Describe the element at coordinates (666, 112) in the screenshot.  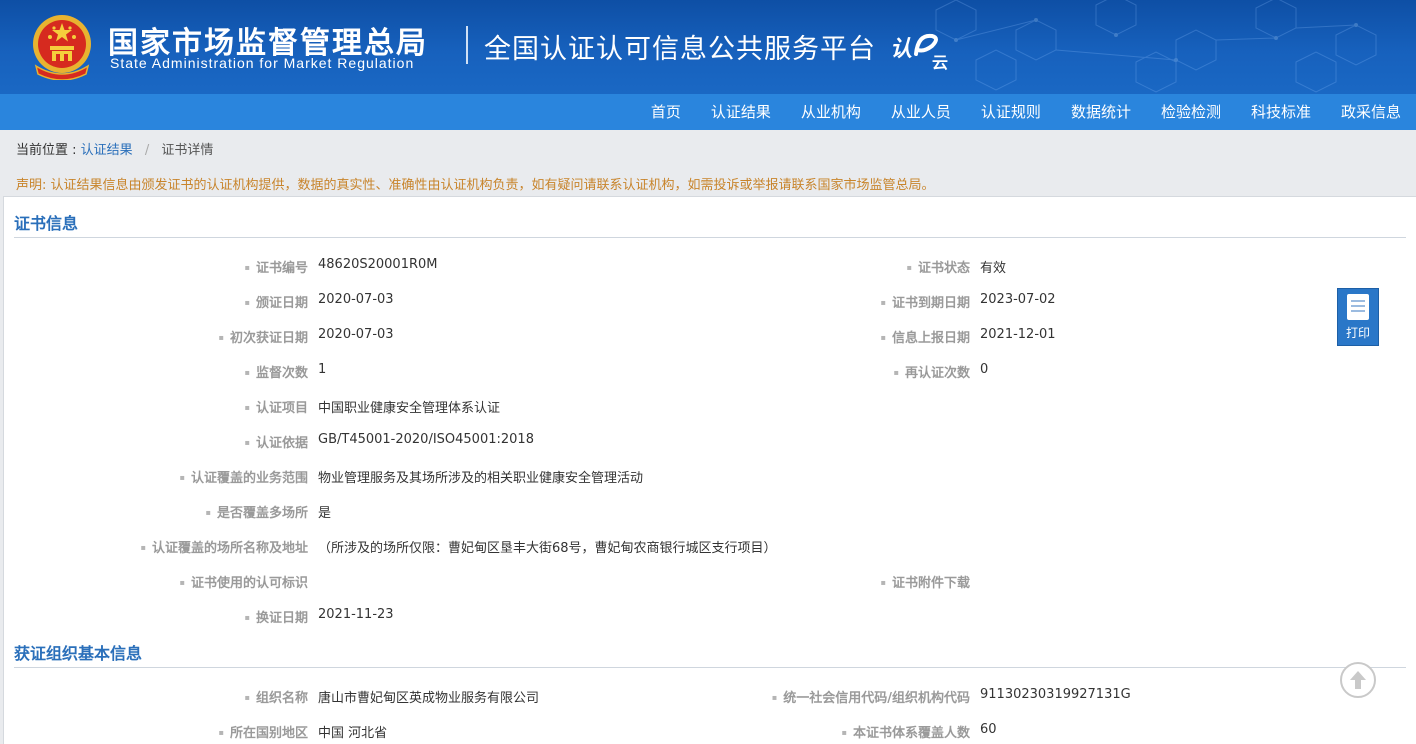
I see `nav-item-home: 首页` at that location.